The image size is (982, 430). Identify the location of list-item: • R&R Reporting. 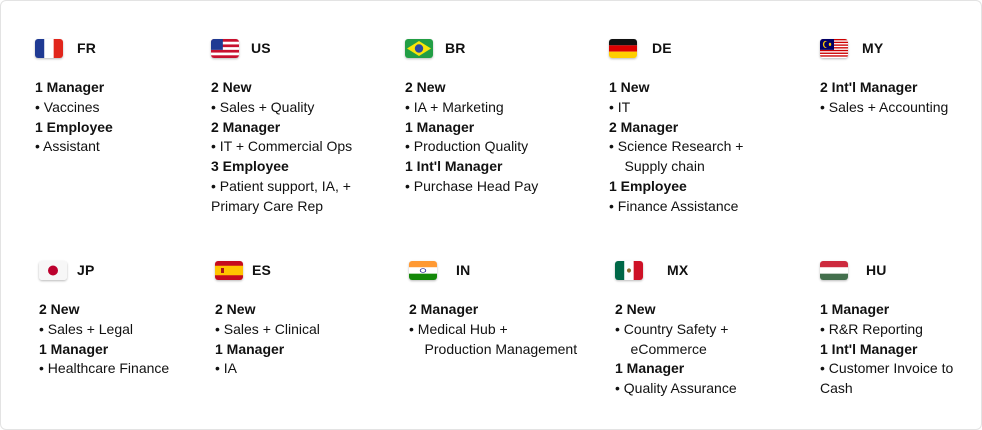
(871, 328).